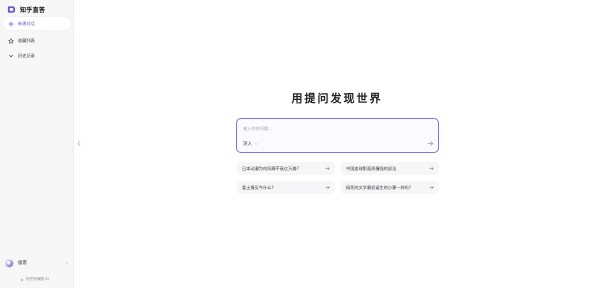 The height and width of the screenshot is (288, 600). What do you see at coordinates (26, 55) in the screenshot?
I see `sidebar-item-label: 历史记录` at bounding box center [26, 55].